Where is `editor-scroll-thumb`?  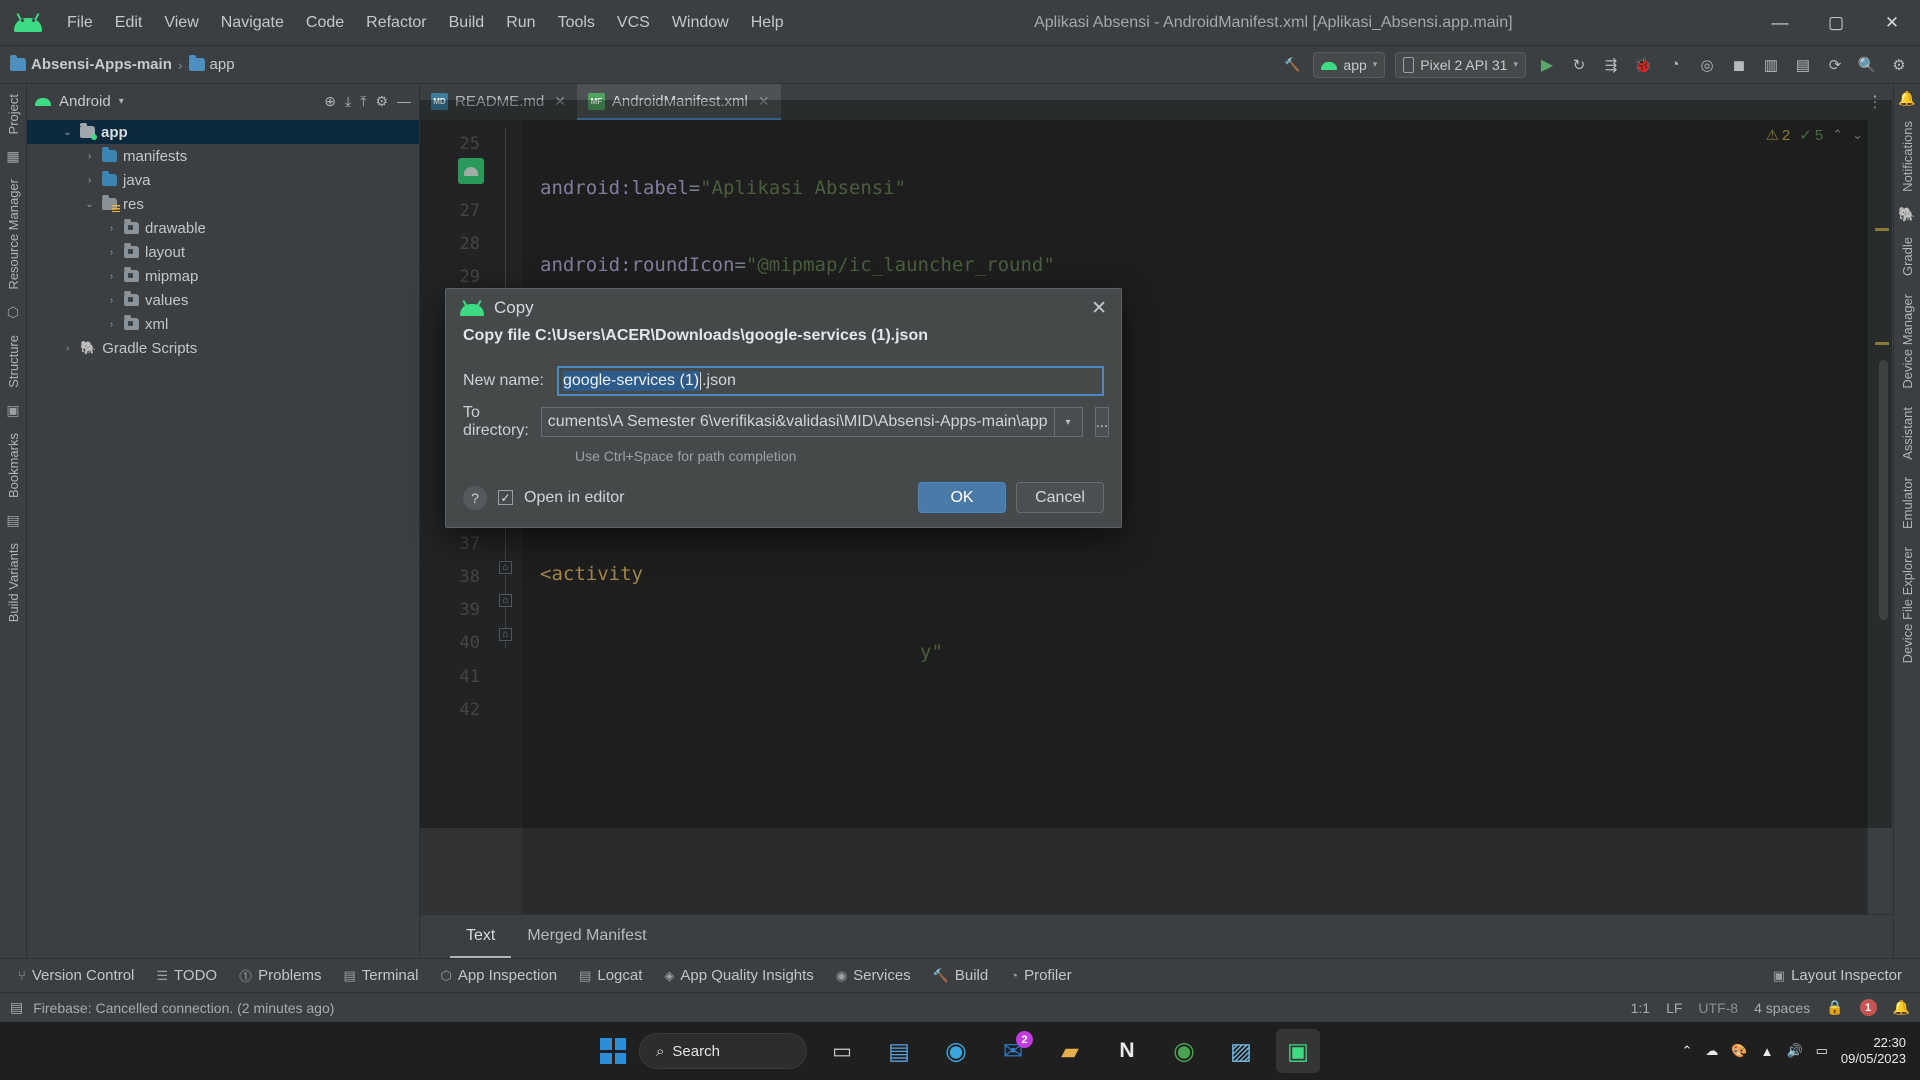 editor-scroll-thumb is located at coordinates (1883, 490).